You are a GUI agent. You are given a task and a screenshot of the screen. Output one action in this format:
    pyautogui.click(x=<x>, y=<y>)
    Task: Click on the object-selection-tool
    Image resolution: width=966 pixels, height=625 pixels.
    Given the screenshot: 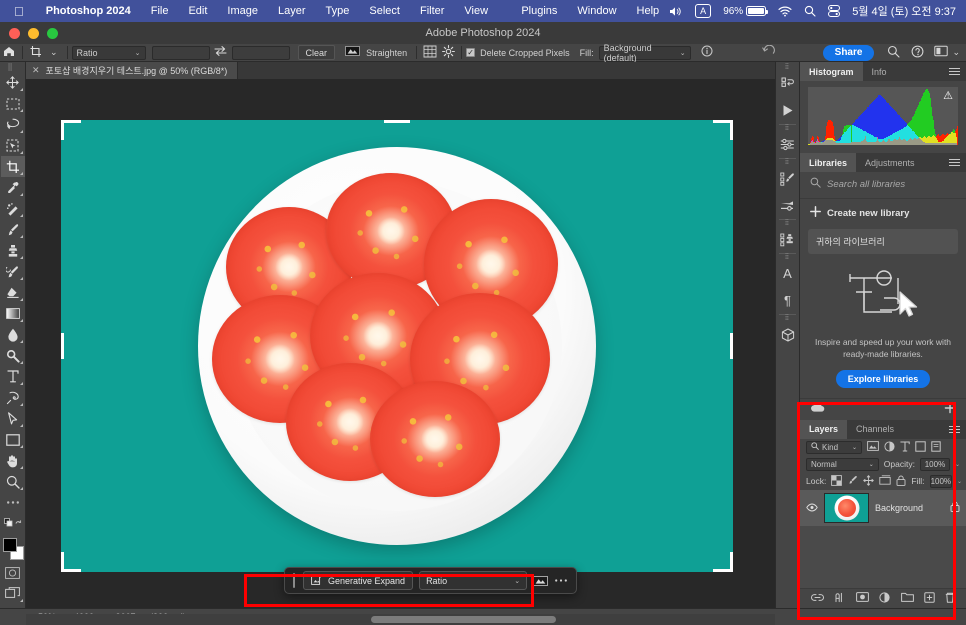 What is the action you would take?
    pyautogui.click(x=13, y=145)
    